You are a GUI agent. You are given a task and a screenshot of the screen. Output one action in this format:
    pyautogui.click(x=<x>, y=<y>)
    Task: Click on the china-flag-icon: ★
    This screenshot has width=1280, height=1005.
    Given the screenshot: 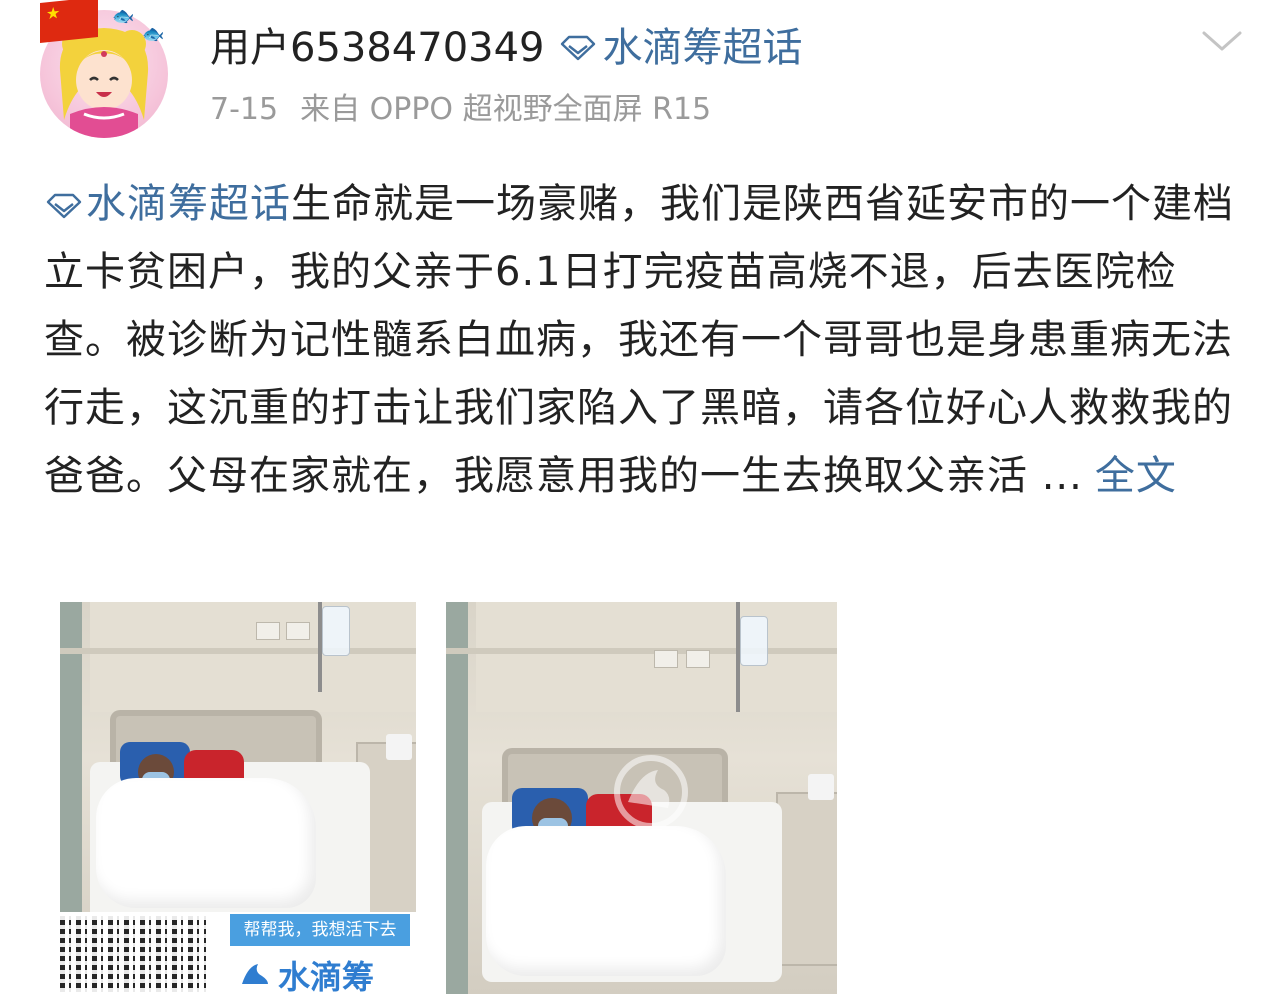 What is the action you would take?
    pyautogui.click(x=69, y=22)
    